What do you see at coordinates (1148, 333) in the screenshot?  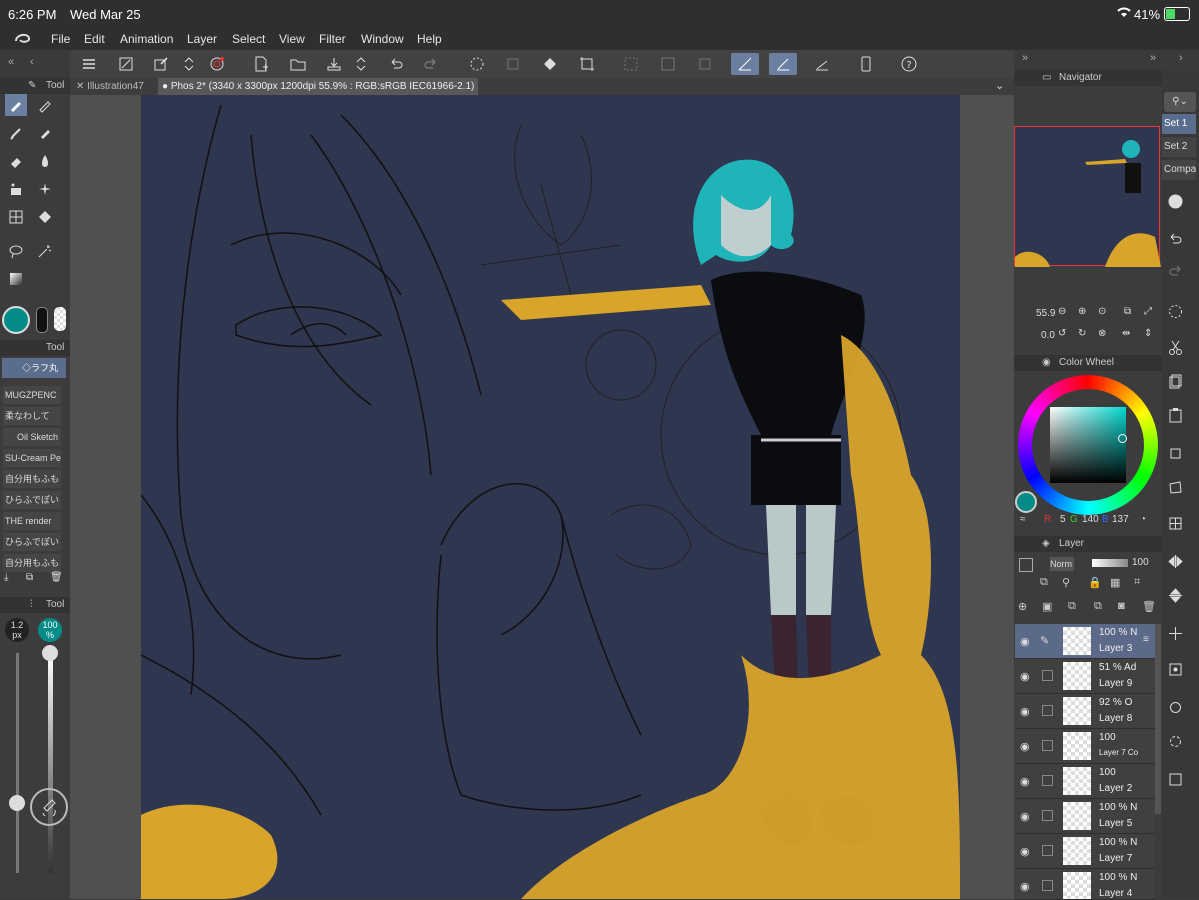 I see `flip-vertical-icon: ⇕` at bounding box center [1148, 333].